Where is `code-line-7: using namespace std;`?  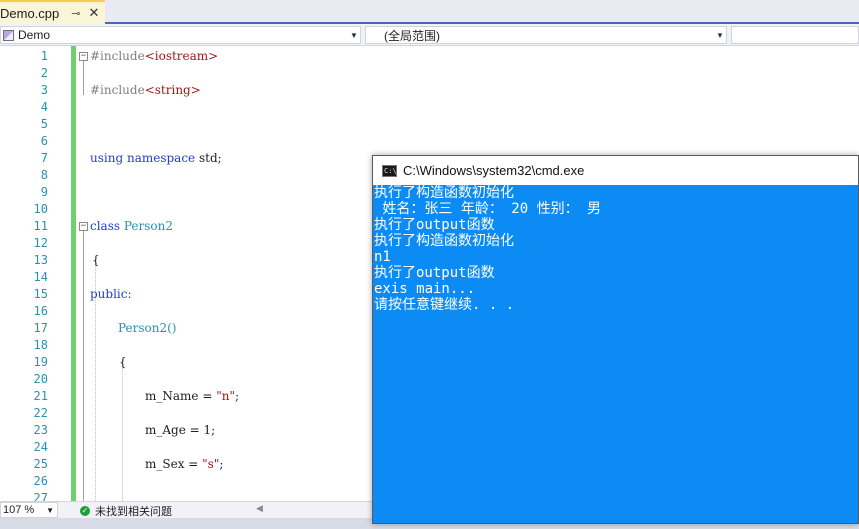 code-line-7: using namespace std; is located at coordinates (156, 158).